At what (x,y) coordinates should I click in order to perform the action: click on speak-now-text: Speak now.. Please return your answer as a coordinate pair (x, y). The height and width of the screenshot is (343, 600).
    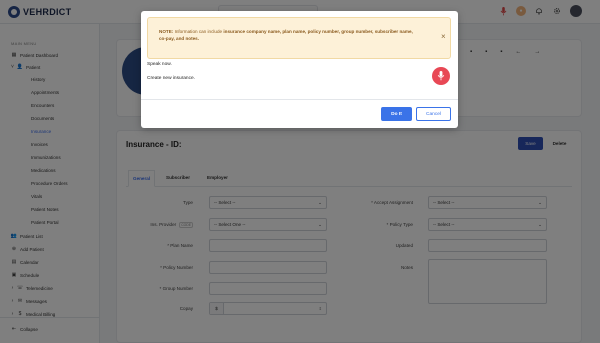
    Looking at the image, I should click on (159, 64).